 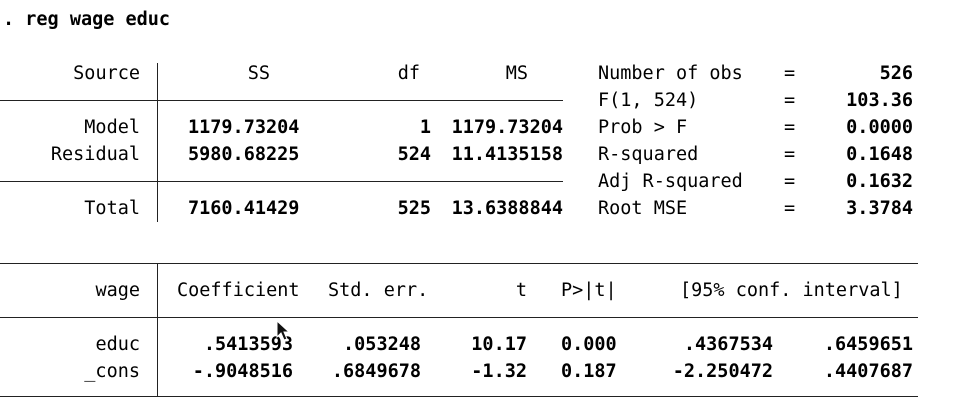 What do you see at coordinates (879, 181) in the screenshot?
I see `fit-stat-value: 0.1632` at bounding box center [879, 181].